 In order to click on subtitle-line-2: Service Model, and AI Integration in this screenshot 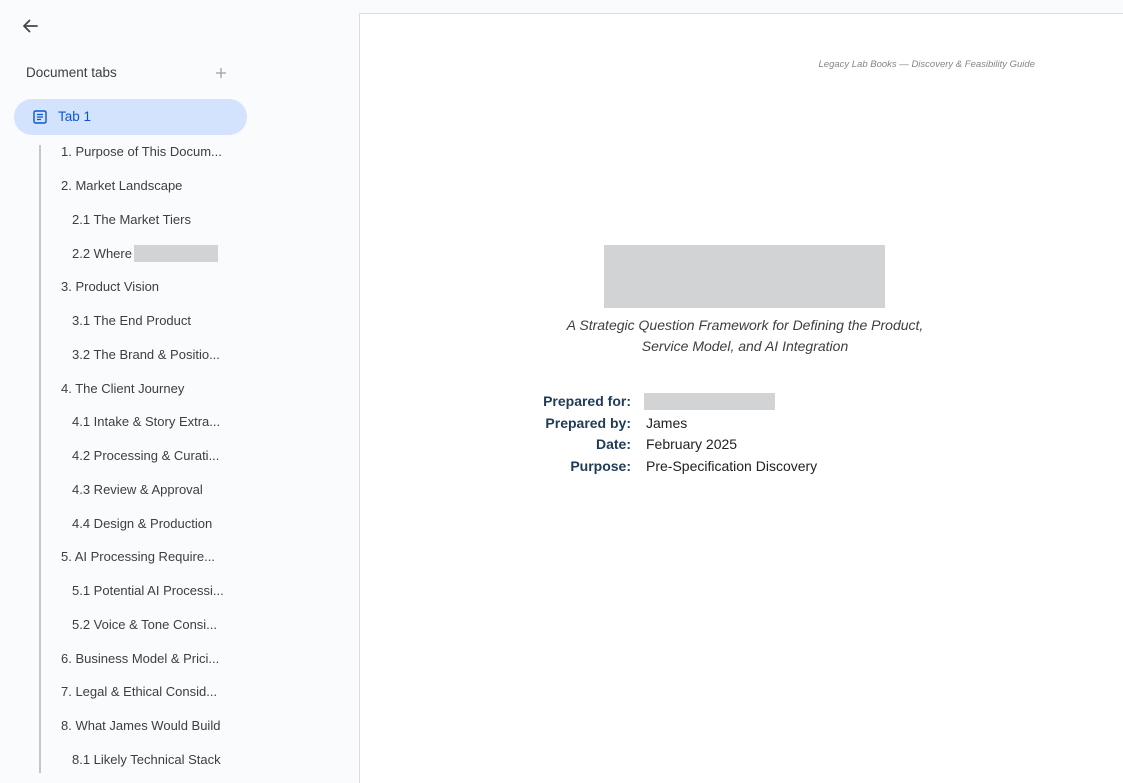, I will do `click(745, 346)`.